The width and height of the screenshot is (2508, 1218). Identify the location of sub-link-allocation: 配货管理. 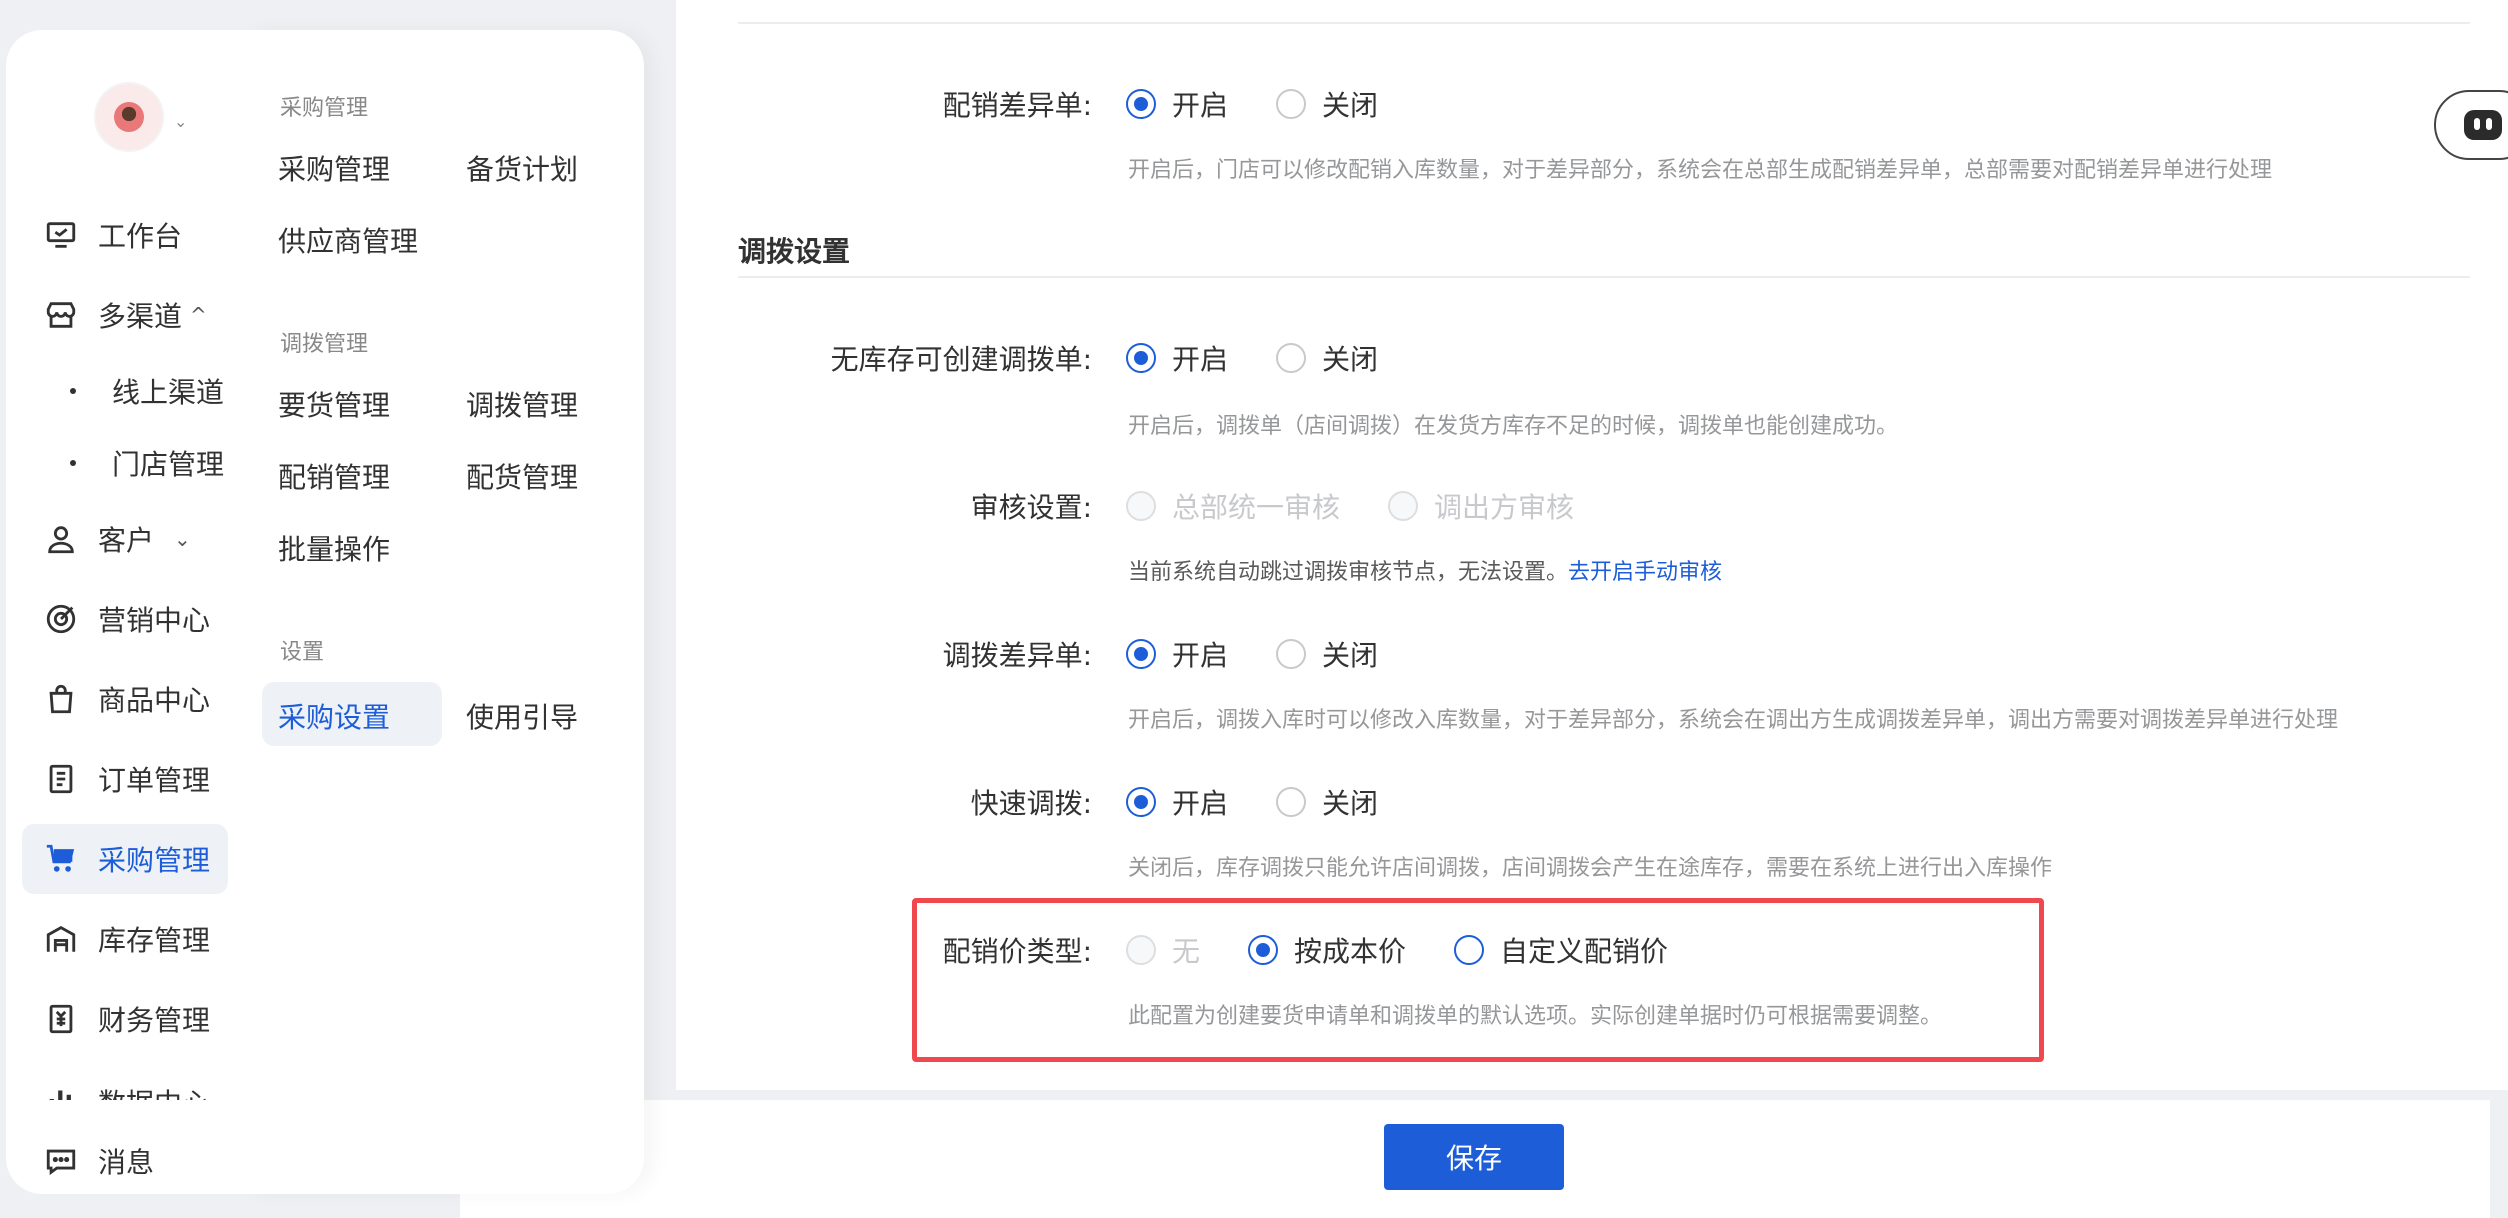
(522, 476).